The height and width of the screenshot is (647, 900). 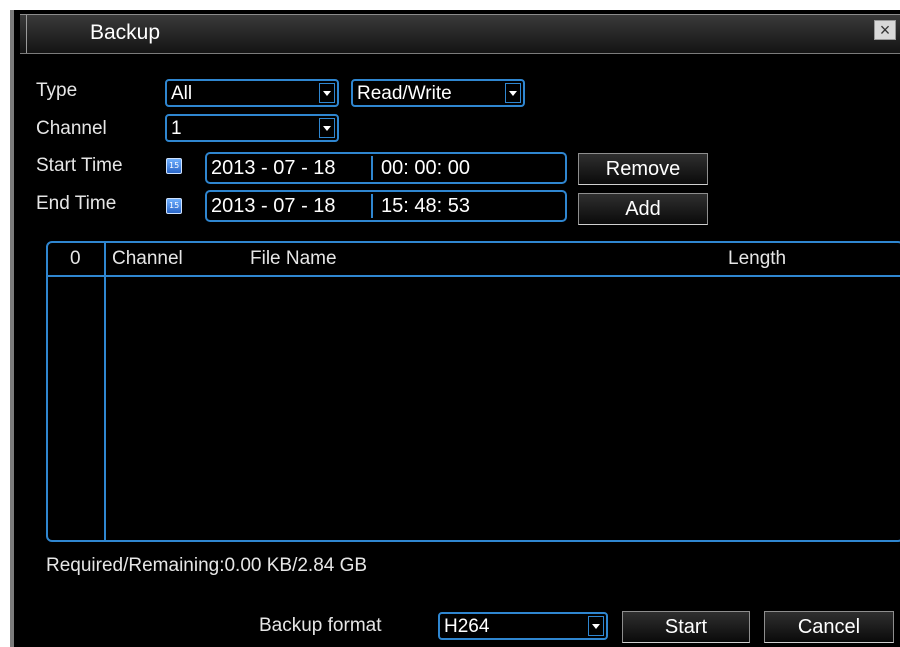 I want to click on table-header-channel: Channel, so click(x=147, y=259).